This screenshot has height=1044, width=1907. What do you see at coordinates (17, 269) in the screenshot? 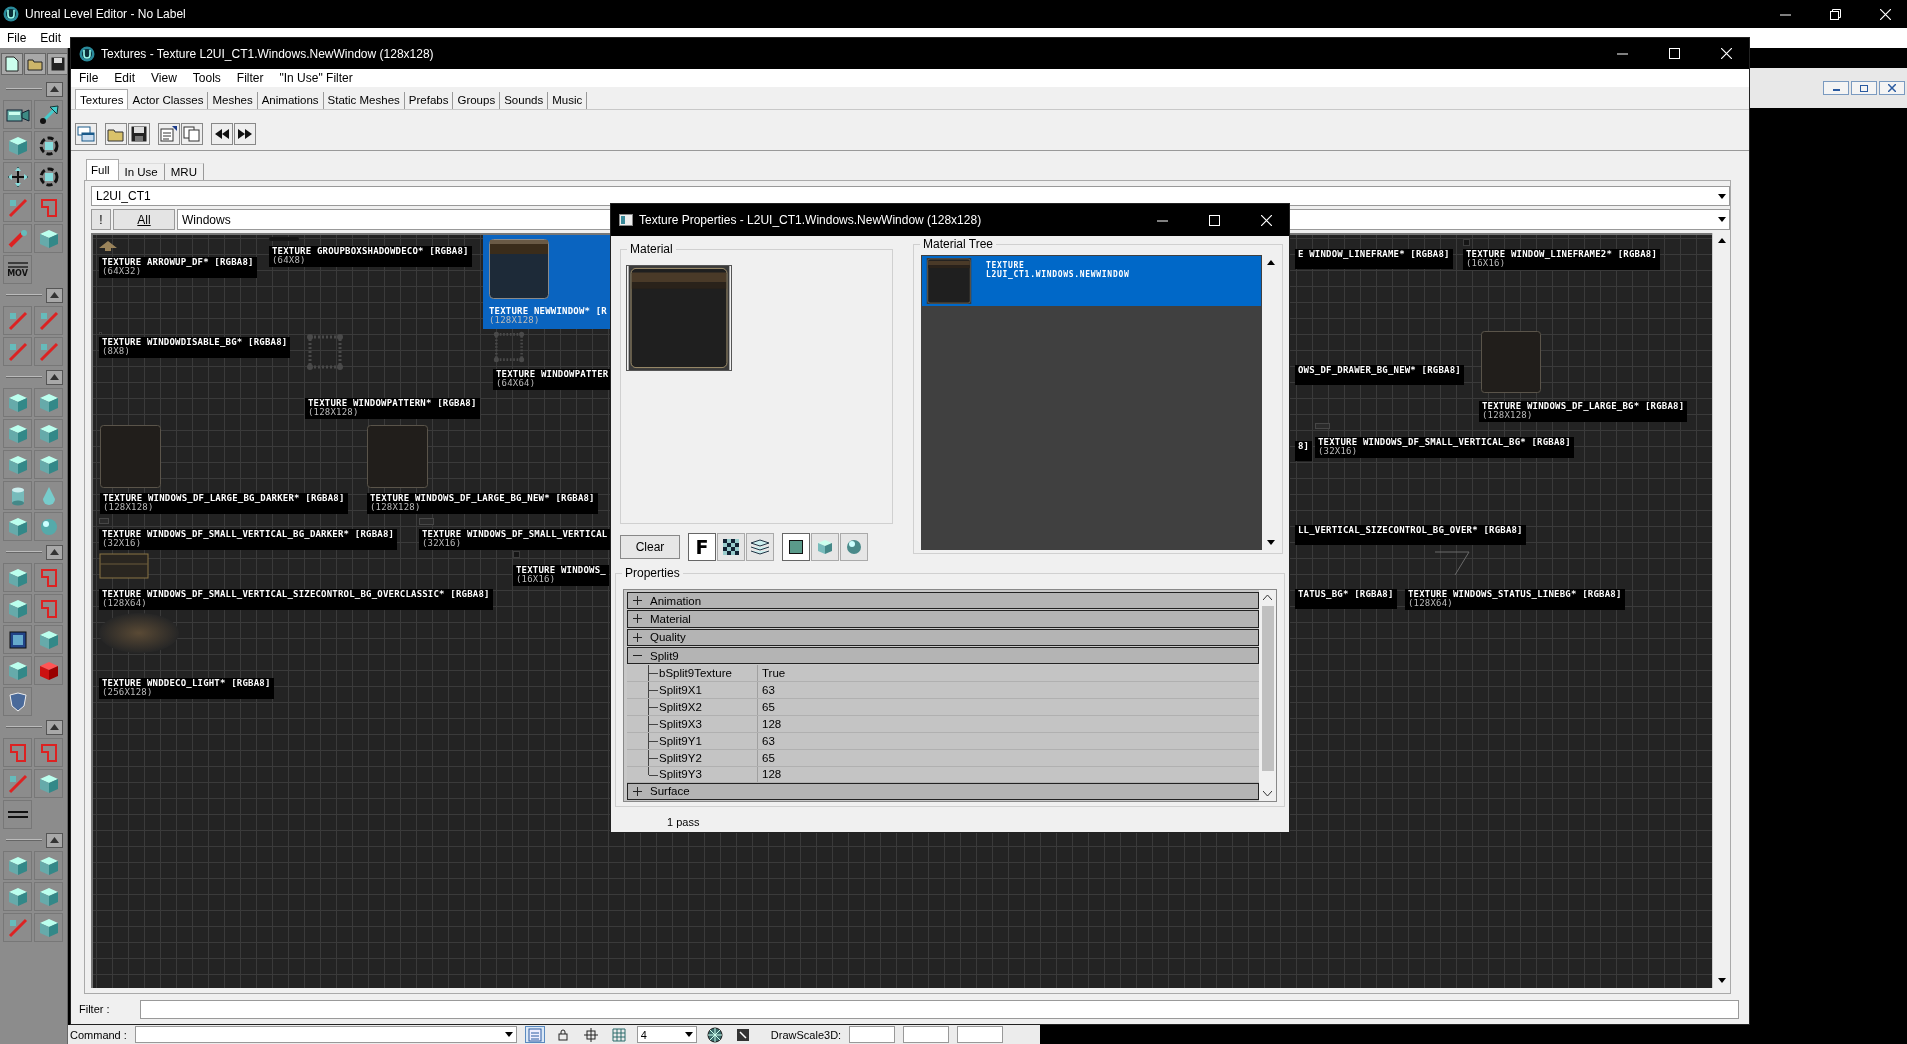
I see `tool-button: MOV` at bounding box center [17, 269].